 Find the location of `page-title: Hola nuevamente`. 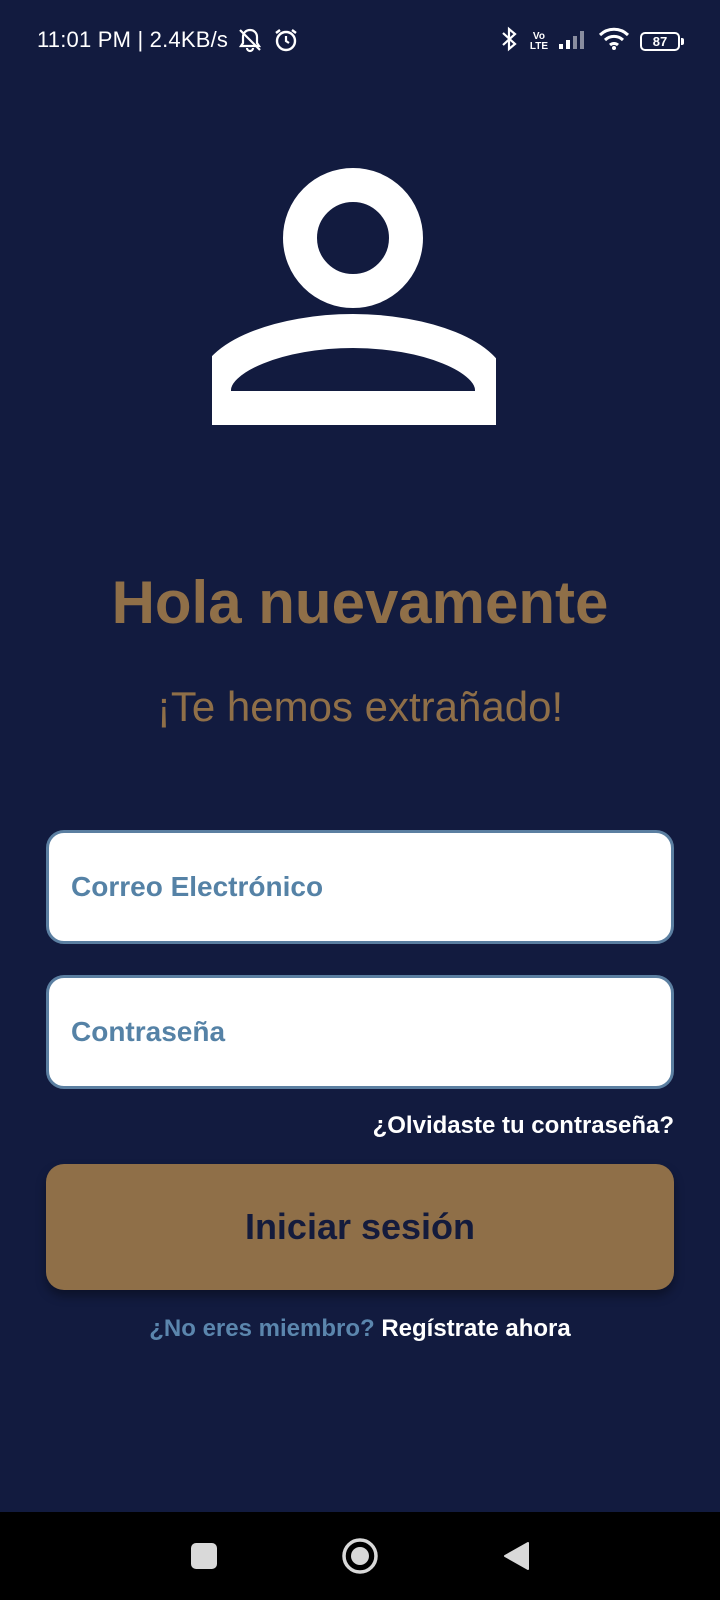

page-title: Hola nuevamente is located at coordinates (360, 602).